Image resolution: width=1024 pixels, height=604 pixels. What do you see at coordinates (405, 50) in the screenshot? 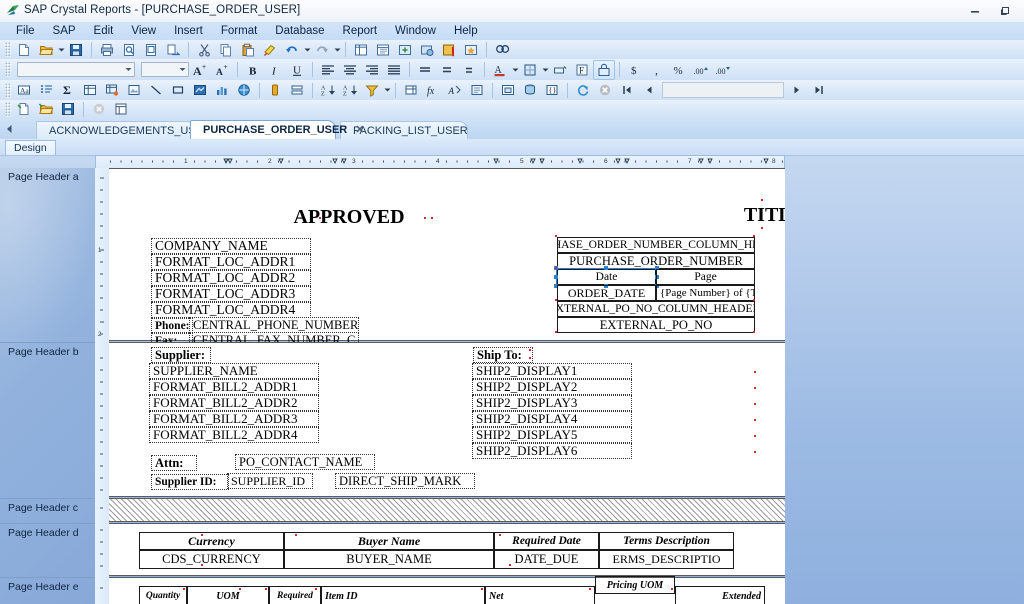
I see `repository-explorer-icon` at bounding box center [405, 50].